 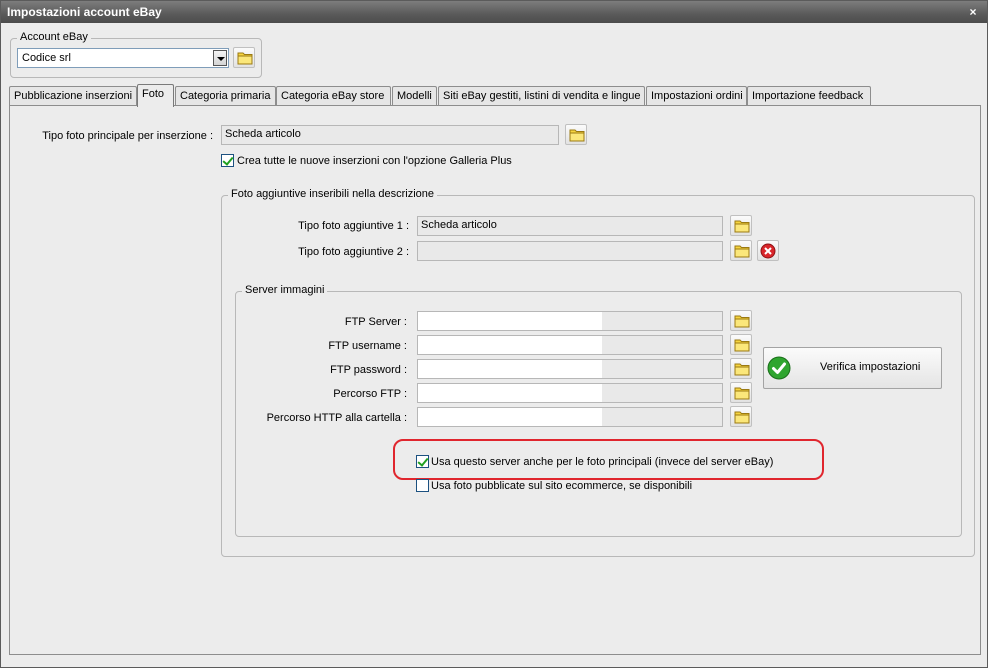 I want to click on ftp-password-folder-button, so click(x=741, y=368).